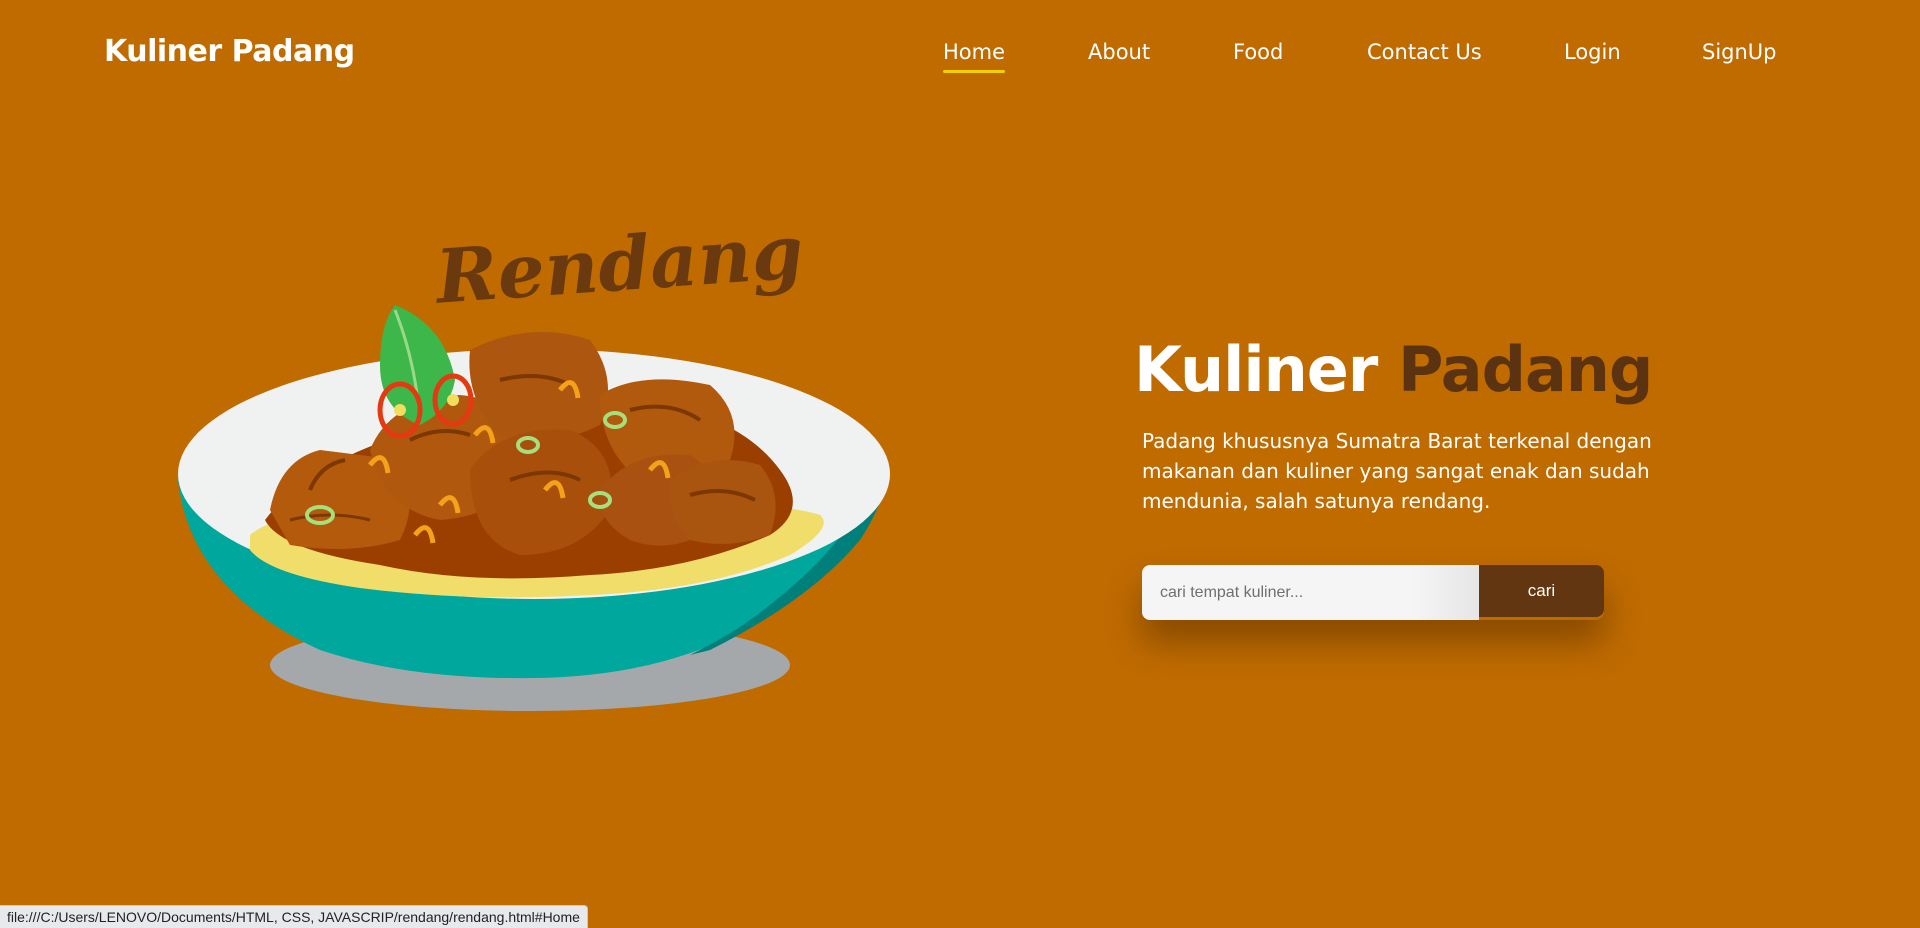 This screenshot has width=1920, height=928. What do you see at coordinates (1310, 592) in the screenshot?
I see `search-input` at bounding box center [1310, 592].